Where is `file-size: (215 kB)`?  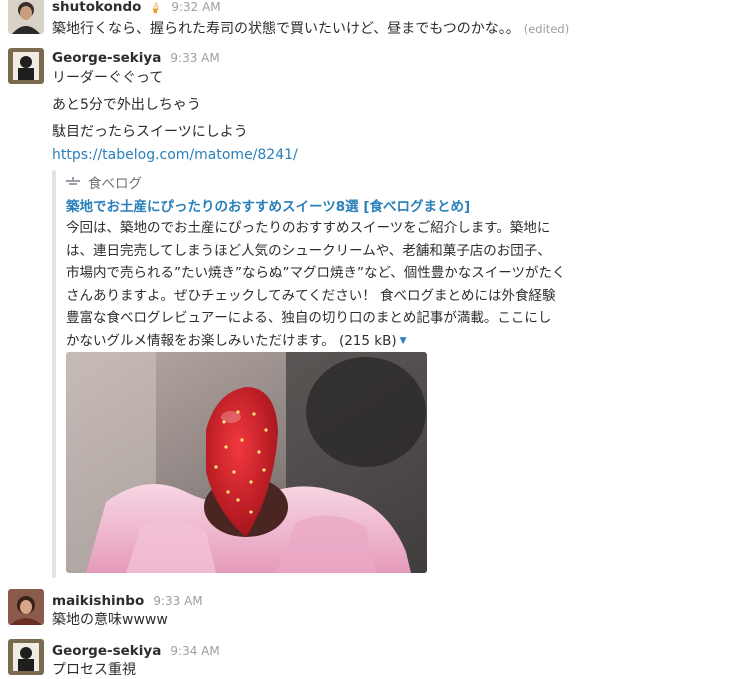
file-size: (215 kB) is located at coordinates (367, 340).